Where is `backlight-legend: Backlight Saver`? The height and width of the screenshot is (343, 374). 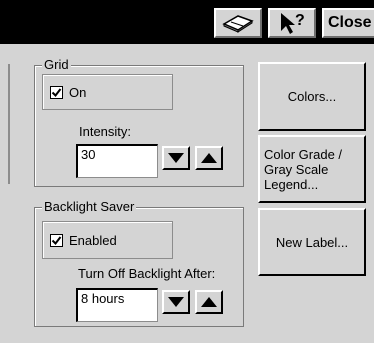 backlight-legend: Backlight Saver is located at coordinates (89, 206).